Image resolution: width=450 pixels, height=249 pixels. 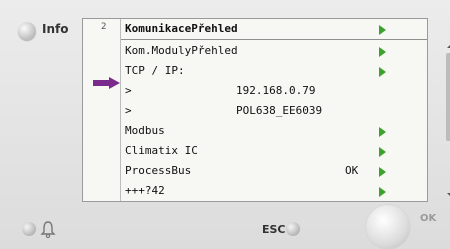 I want to click on pointer-arrow-icon, so click(x=106, y=83).